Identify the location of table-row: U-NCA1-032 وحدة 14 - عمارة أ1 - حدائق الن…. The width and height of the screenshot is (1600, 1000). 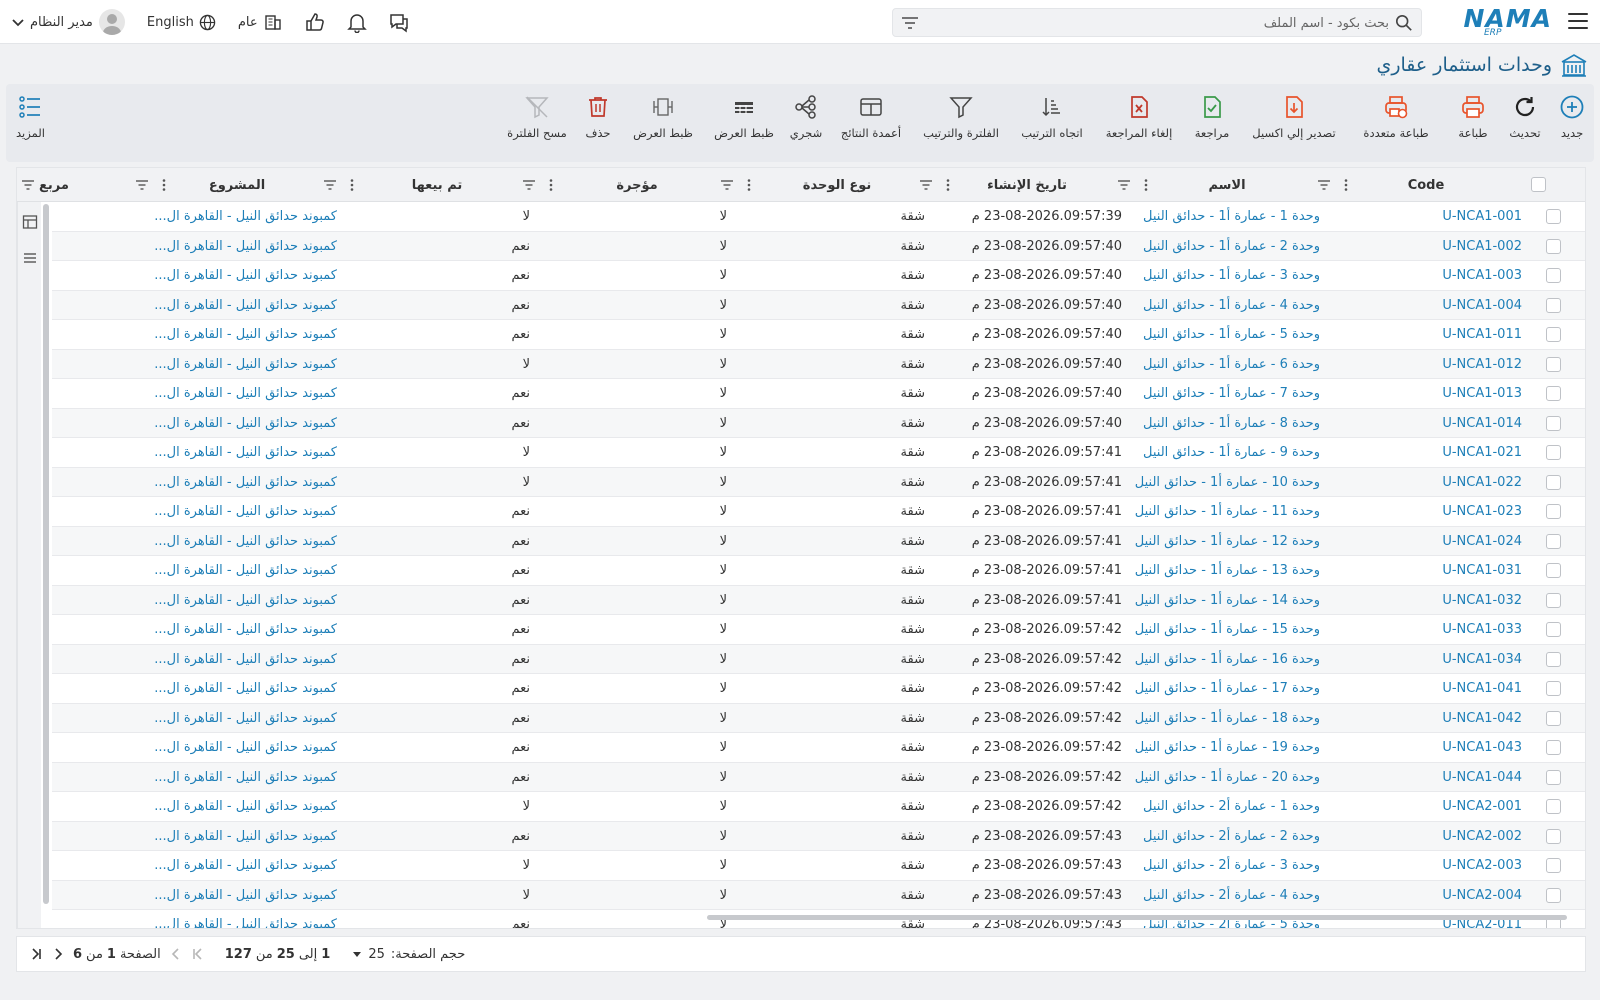
(818, 600).